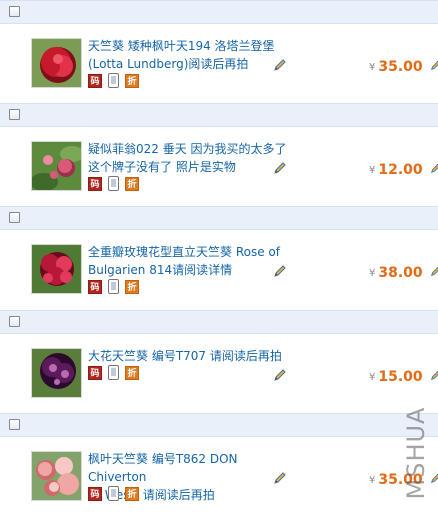 The height and width of the screenshot is (519, 438). Describe the element at coordinates (400, 273) in the screenshot. I see `price-value: 38.00` at that location.